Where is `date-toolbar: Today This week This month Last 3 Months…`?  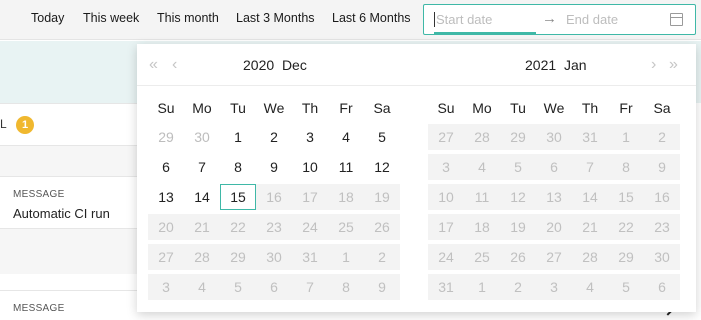
date-toolbar: Today This week This month Last 3 Months… is located at coordinates (350, 20).